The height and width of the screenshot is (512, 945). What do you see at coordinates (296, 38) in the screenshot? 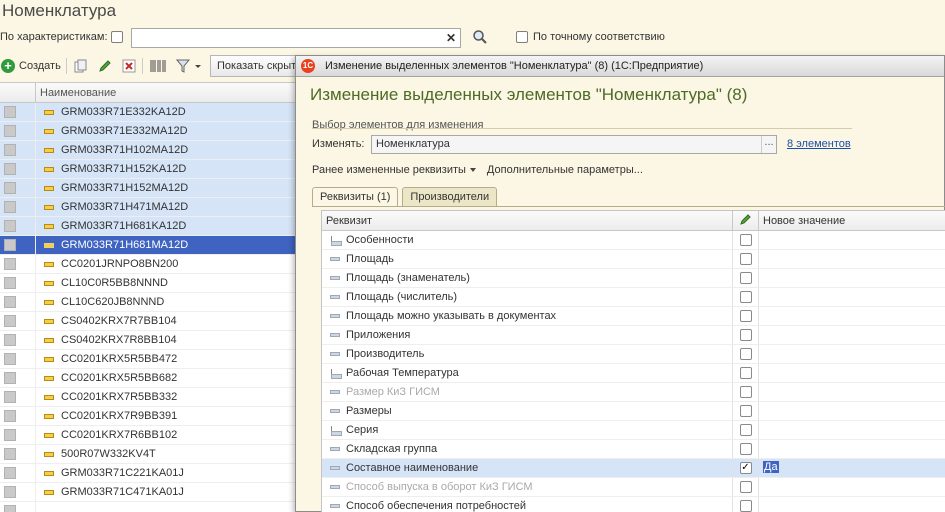
I see `filter-input: ✕` at bounding box center [296, 38].